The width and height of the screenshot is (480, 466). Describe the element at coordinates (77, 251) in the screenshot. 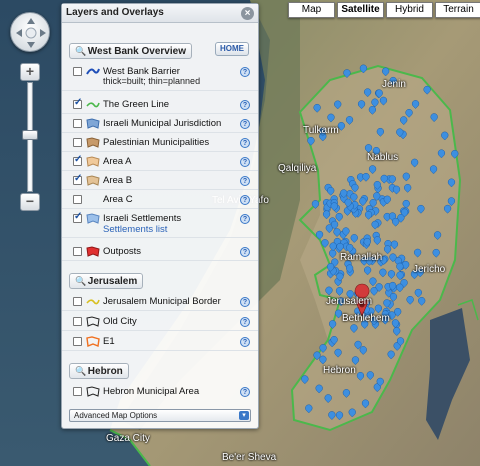

I see `outposts-checkbox` at that location.